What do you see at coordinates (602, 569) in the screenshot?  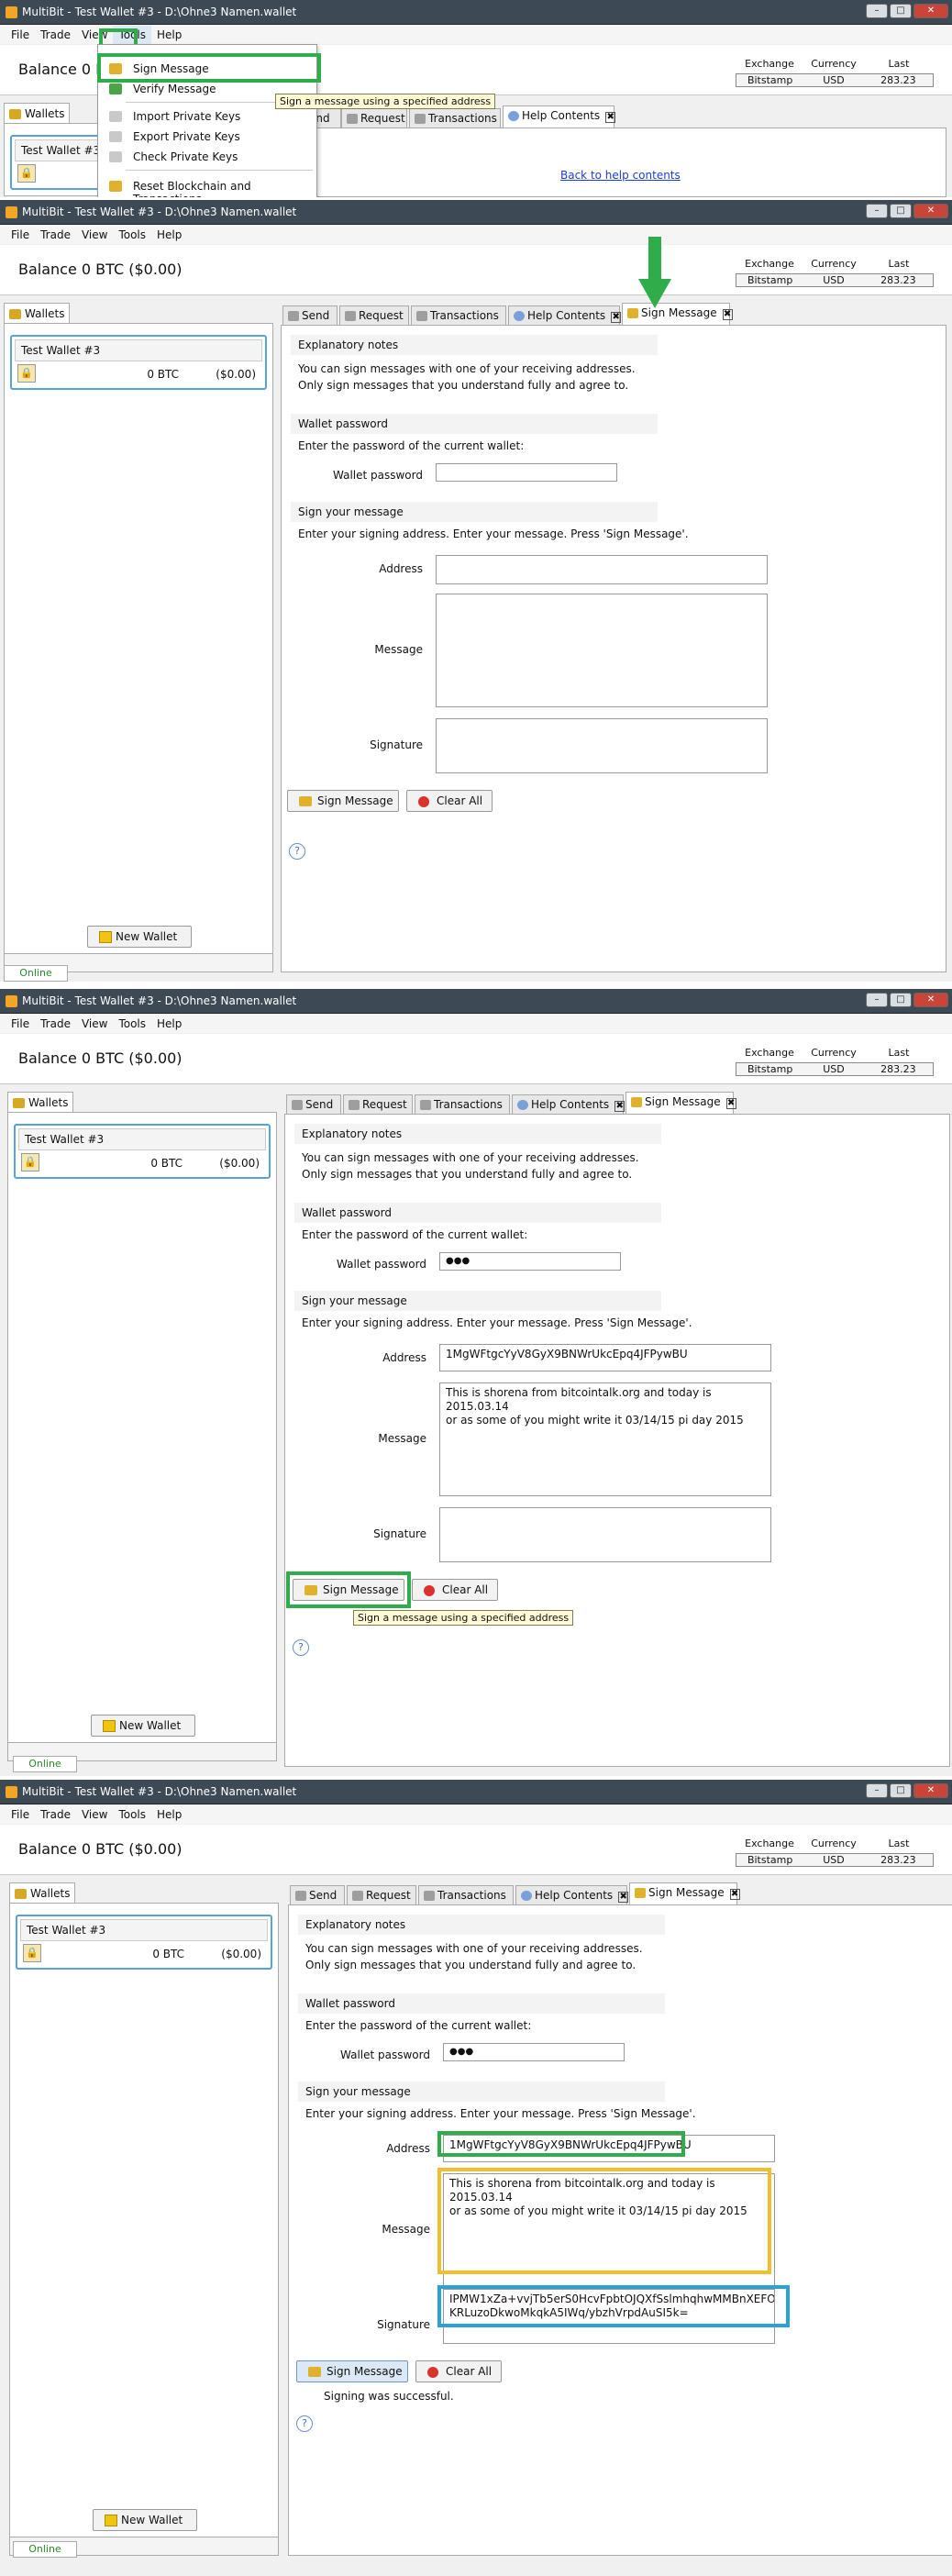 I see `address-field` at bounding box center [602, 569].